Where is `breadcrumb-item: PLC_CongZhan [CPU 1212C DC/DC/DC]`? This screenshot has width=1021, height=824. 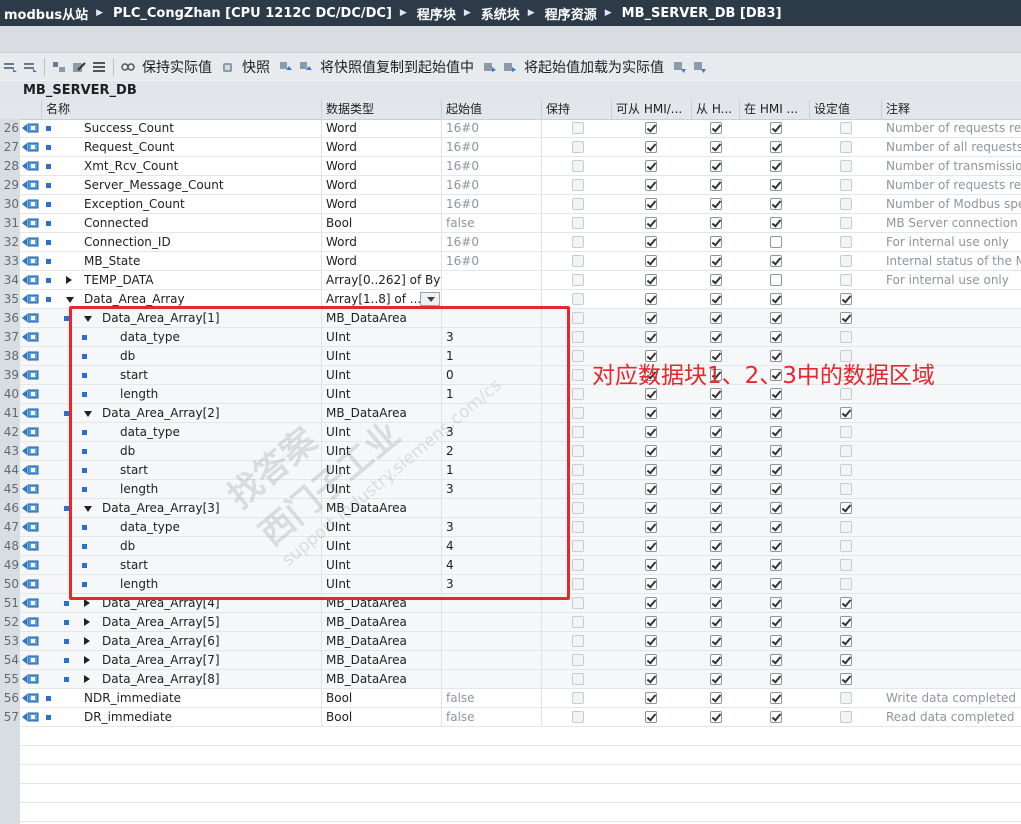 breadcrumb-item: PLC_CongZhan [CPU 1212C DC/DC/DC] is located at coordinates (250, 13).